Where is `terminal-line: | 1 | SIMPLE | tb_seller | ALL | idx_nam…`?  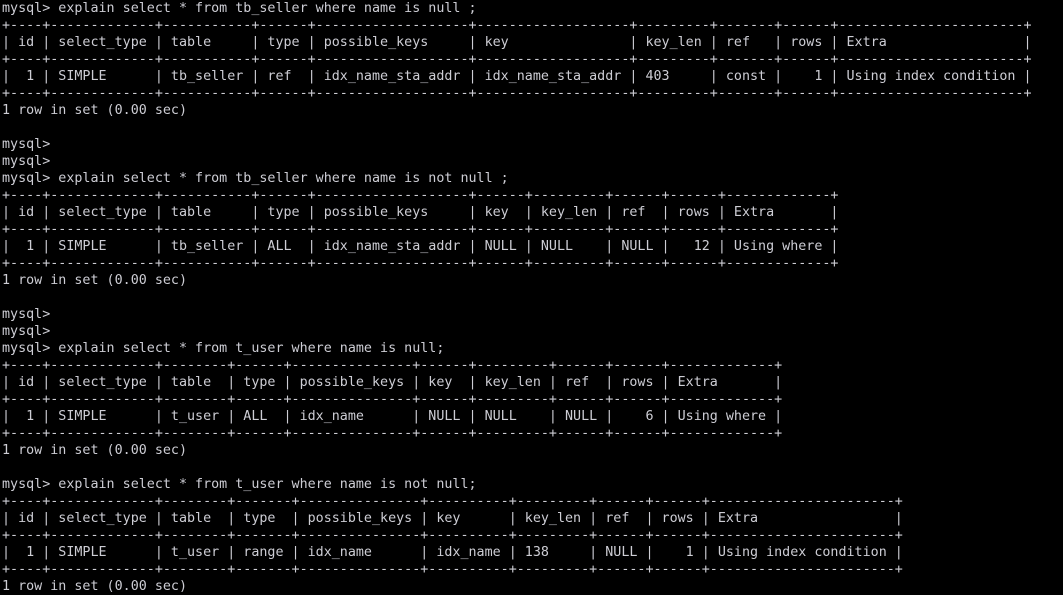 terminal-line: | 1 | SIMPLE | tb_seller | ALL | idx_nam… is located at coordinates (420, 246).